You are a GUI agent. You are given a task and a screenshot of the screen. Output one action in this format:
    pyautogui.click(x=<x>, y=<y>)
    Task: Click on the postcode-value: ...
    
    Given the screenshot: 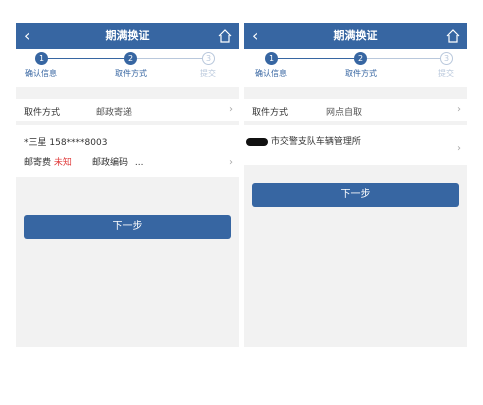 What is the action you would take?
    pyautogui.click(x=139, y=163)
    